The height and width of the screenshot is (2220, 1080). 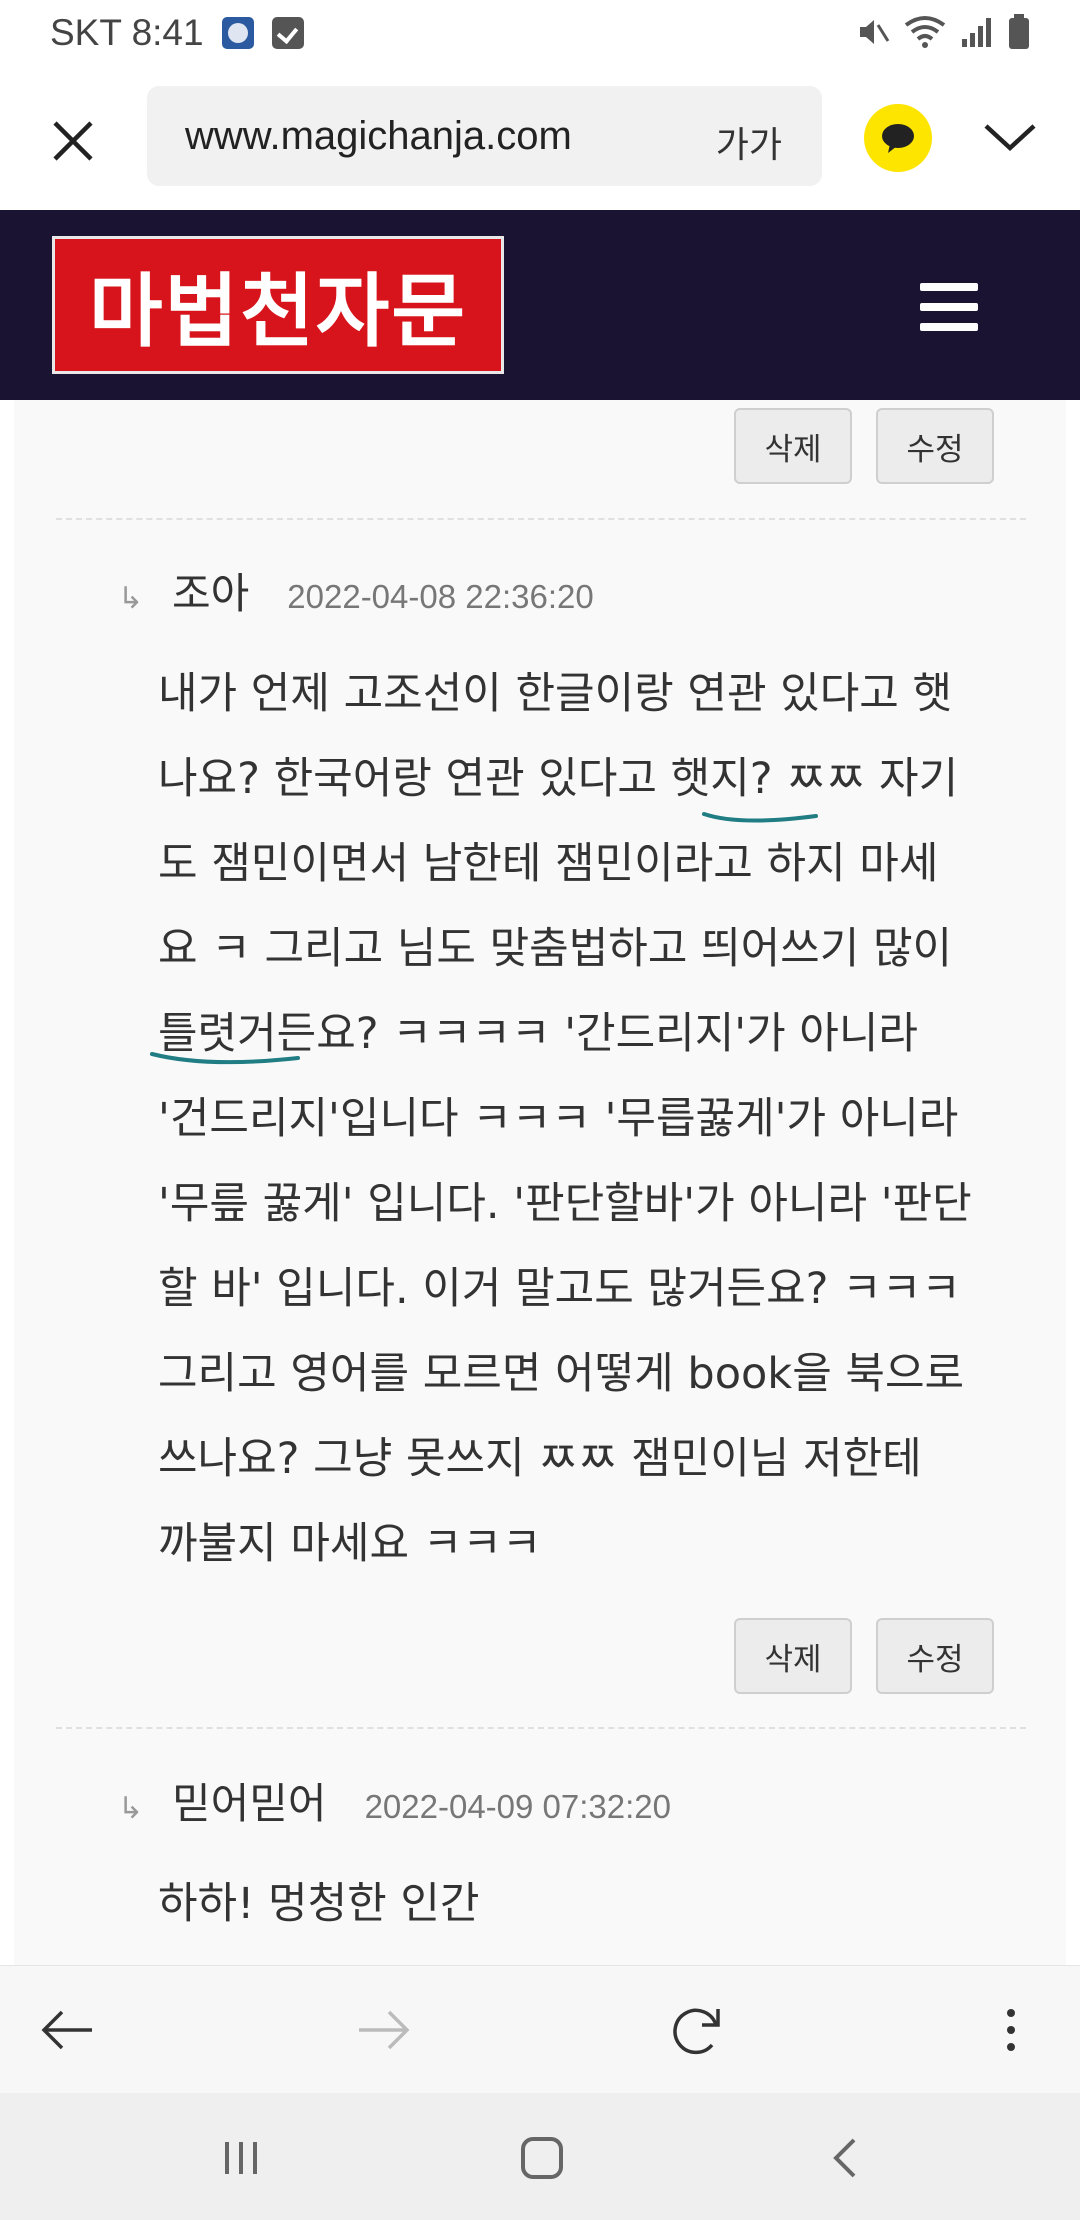 What do you see at coordinates (559, 1289) in the screenshot?
I see `comment-line: 할 바' 입니다. 이거 말고도 많거든요? ㅋㅋㅋ` at bounding box center [559, 1289].